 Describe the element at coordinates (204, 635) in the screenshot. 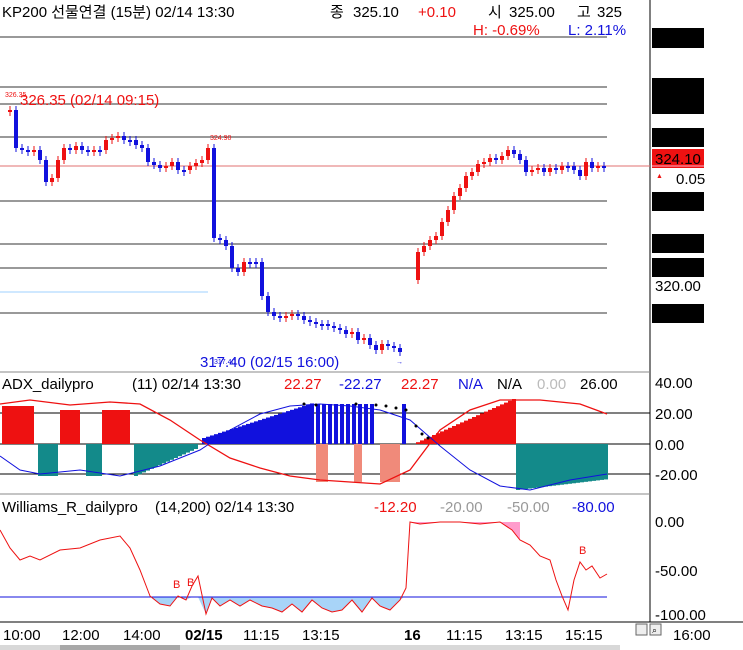

I see `x-label-0215: 02/15` at that location.